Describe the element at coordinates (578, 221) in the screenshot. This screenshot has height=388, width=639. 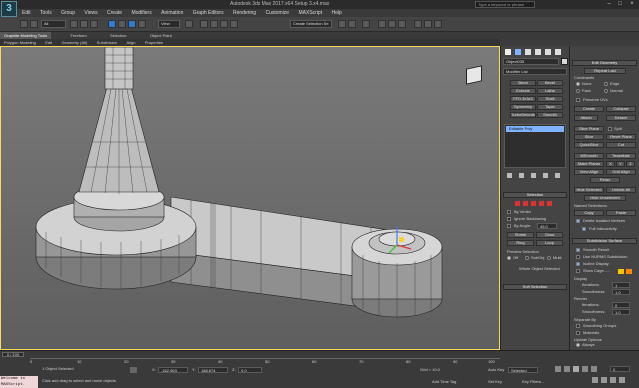
I see `delete-isolated-checkbox` at that location.